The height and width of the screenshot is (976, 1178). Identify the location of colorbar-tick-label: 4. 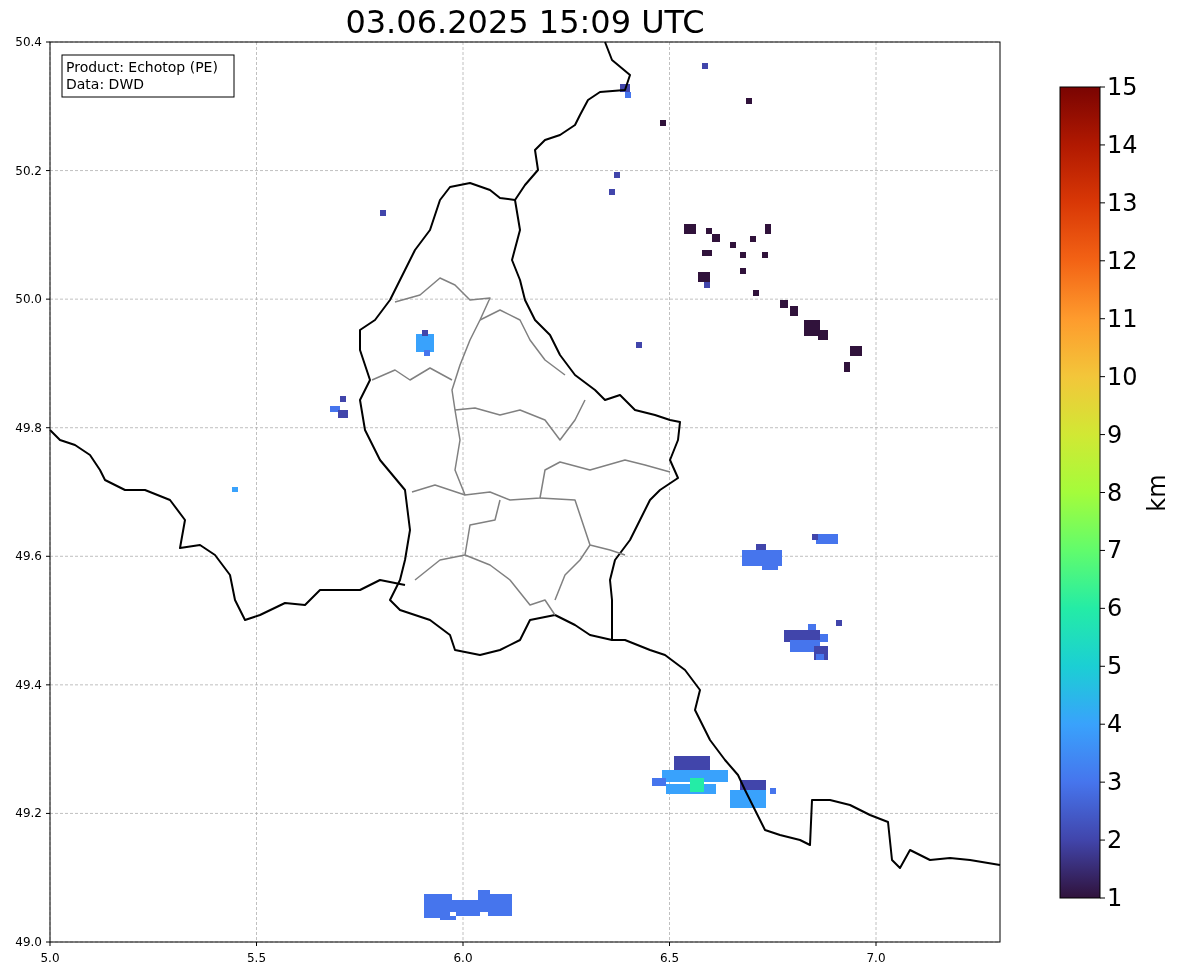
(1115, 724).